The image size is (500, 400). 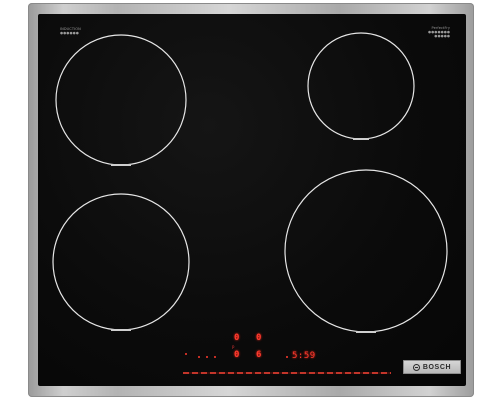 I want to click on level-display-rear-left: 0, so click(x=236, y=338).